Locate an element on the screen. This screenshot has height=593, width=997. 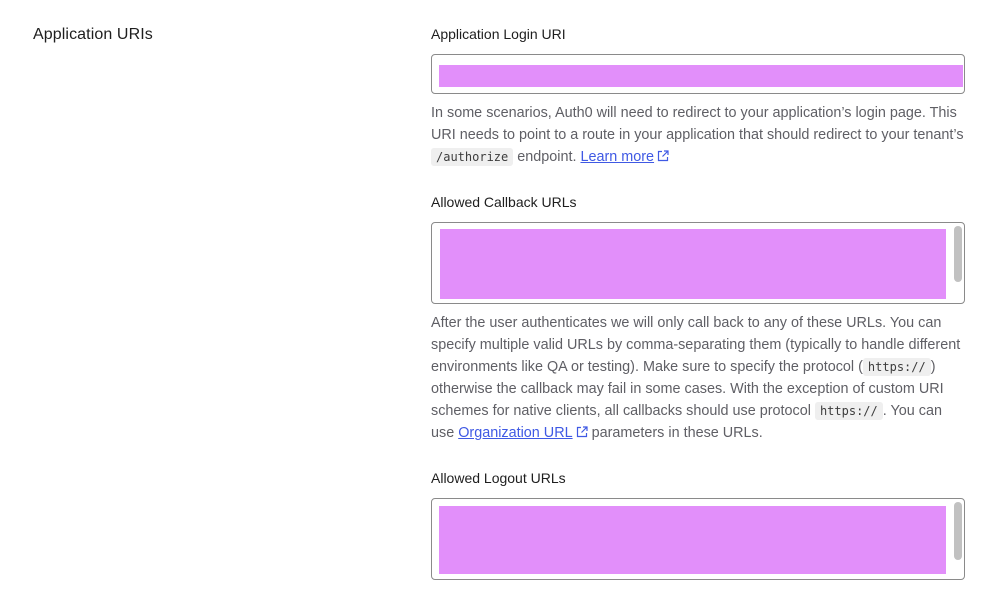
logout-urls-label: Allowed Logout URLs is located at coordinates (498, 478).